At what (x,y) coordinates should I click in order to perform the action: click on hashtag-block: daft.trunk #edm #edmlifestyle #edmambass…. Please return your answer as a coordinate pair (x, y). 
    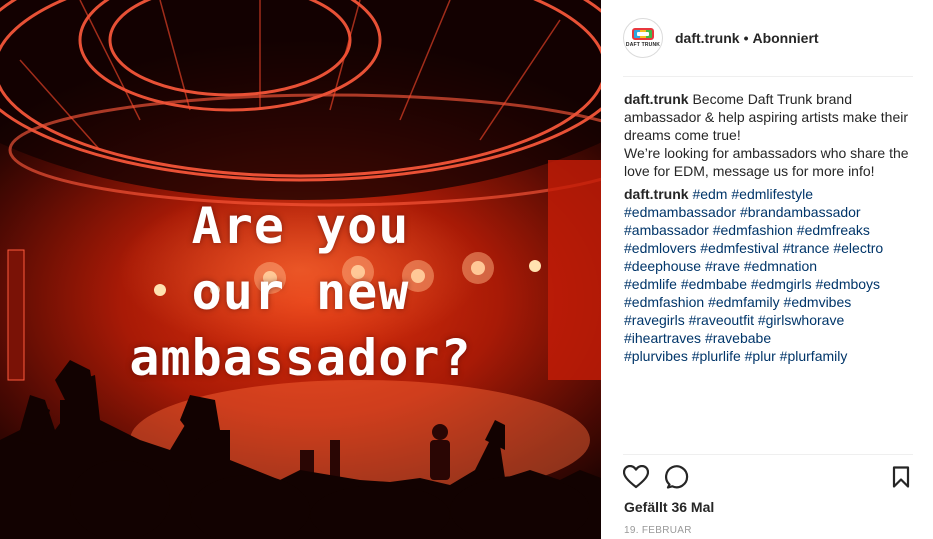
    Looking at the image, I should click on (770, 275).